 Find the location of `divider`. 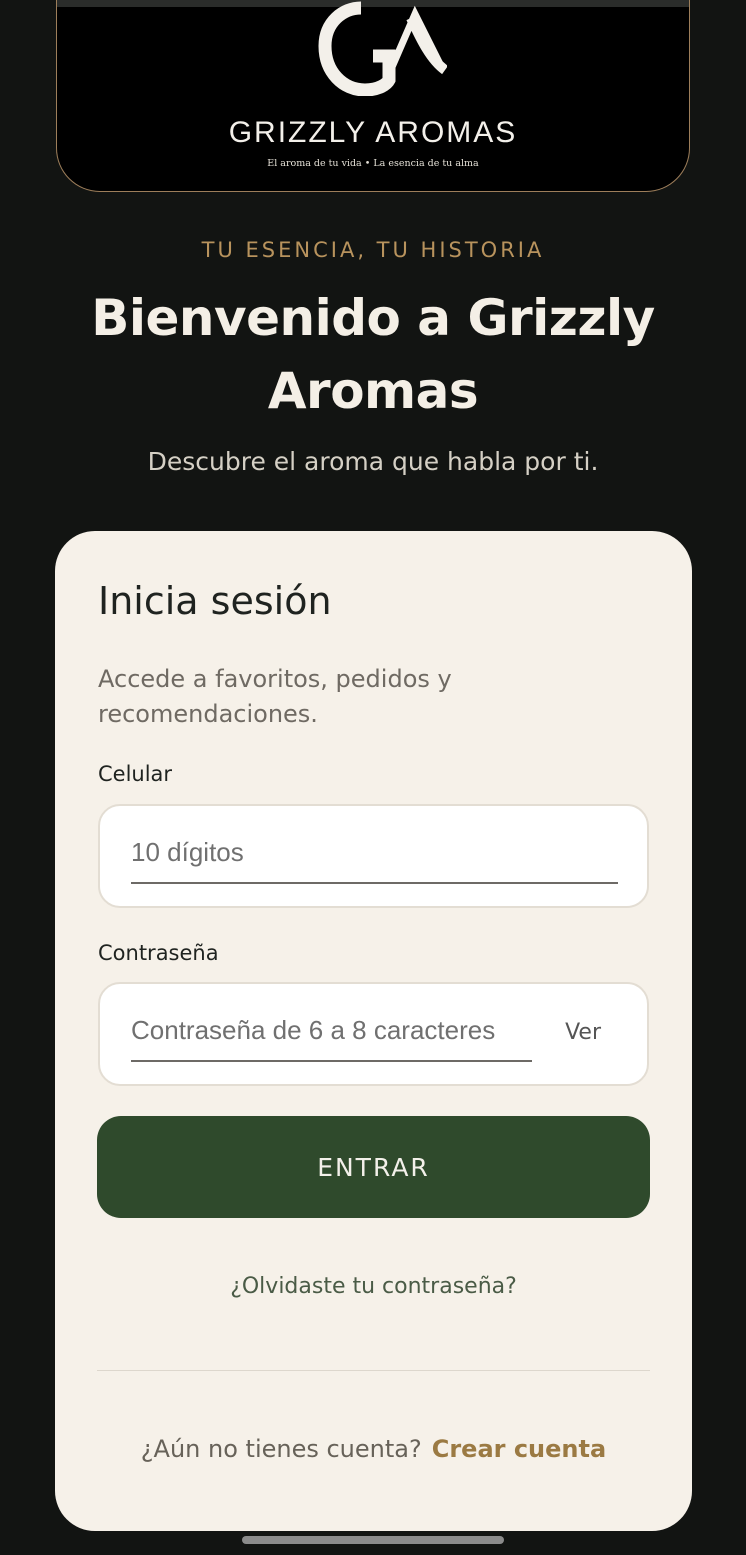

divider is located at coordinates (373, 1370).